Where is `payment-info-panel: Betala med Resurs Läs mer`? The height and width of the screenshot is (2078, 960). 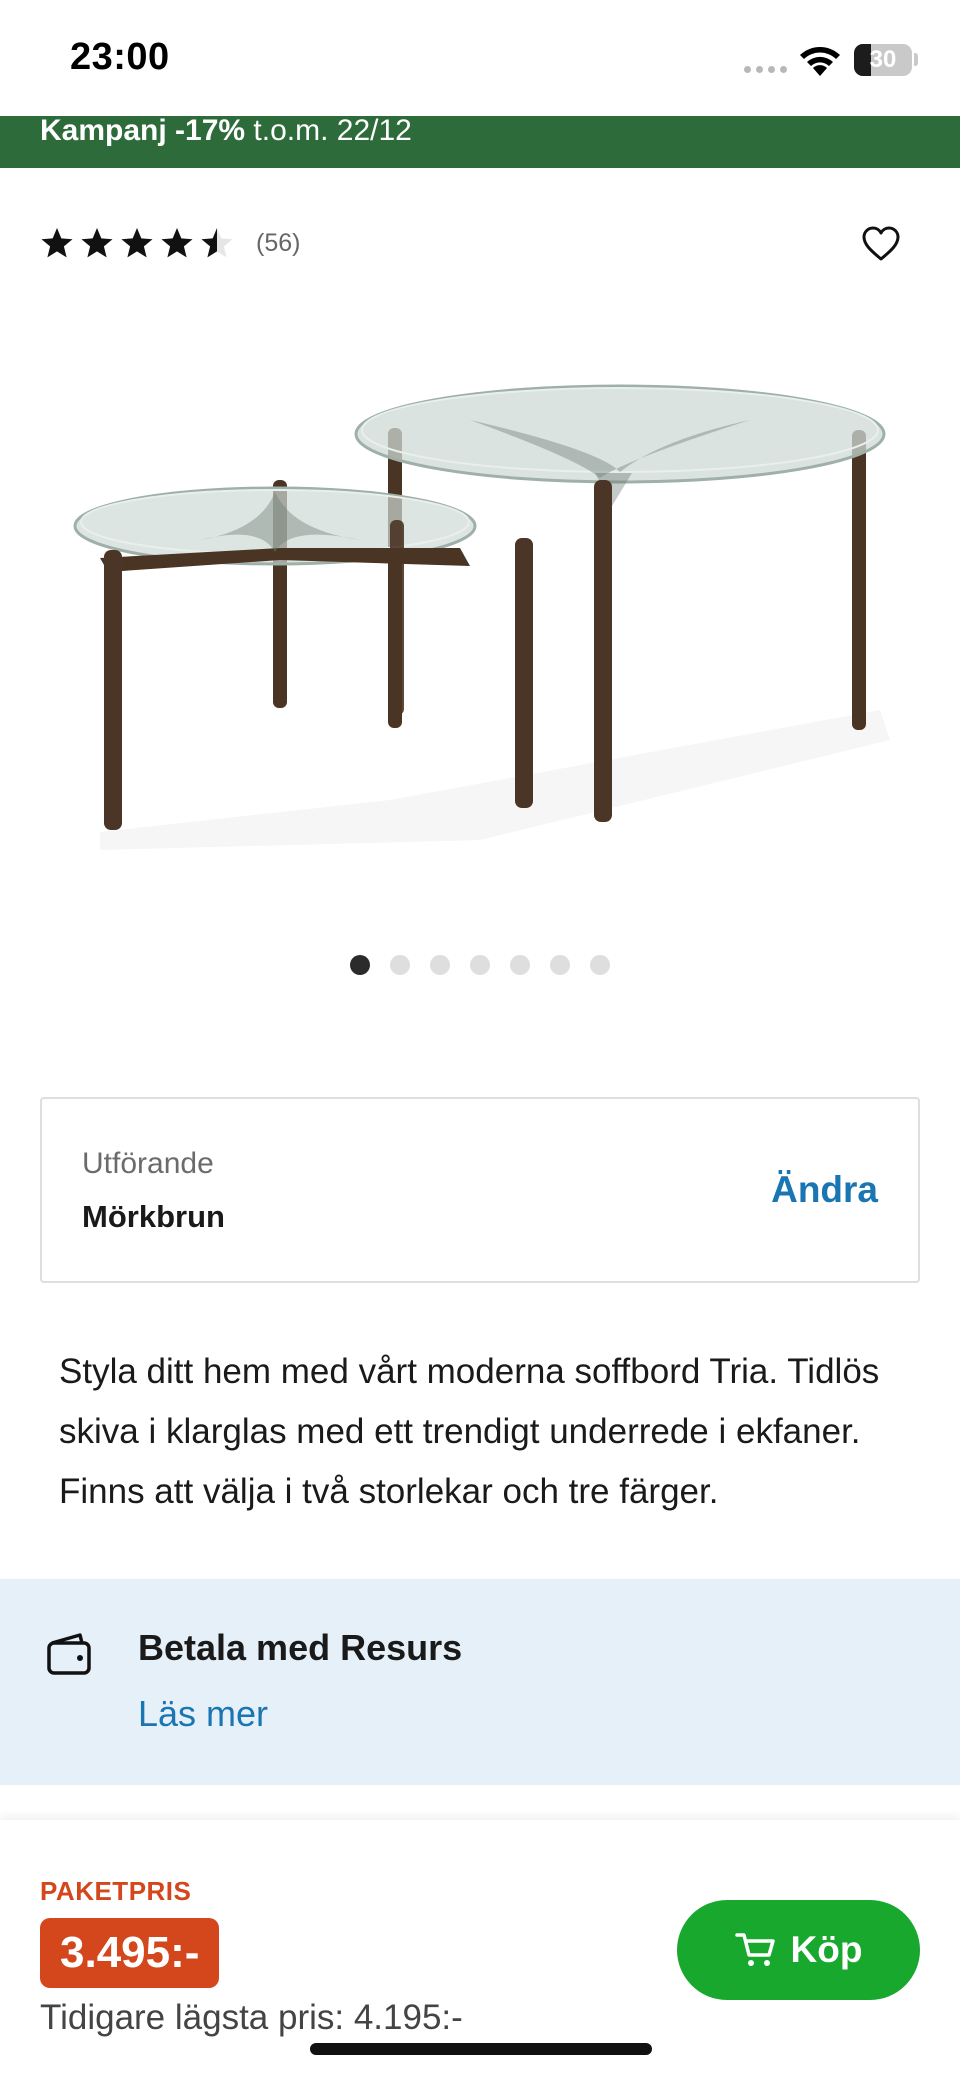 payment-info-panel: Betala med Resurs Läs mer is located at coordinates (480, 1682).